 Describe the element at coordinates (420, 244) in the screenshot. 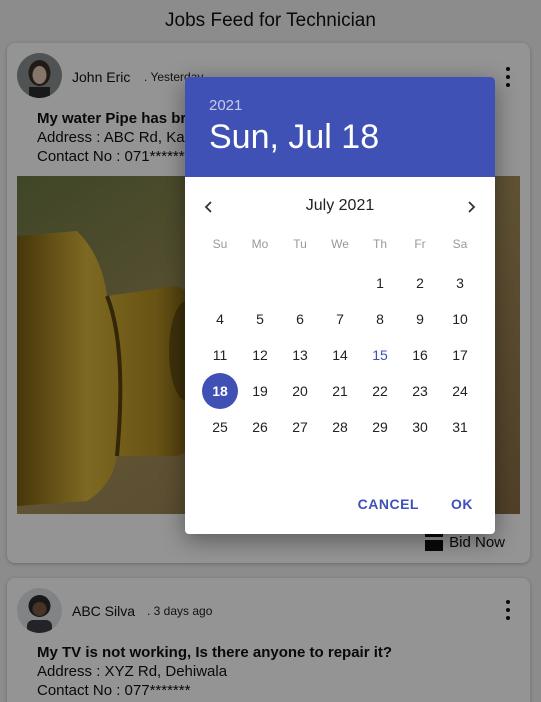

I see `weekday-label: Fr` at that location.